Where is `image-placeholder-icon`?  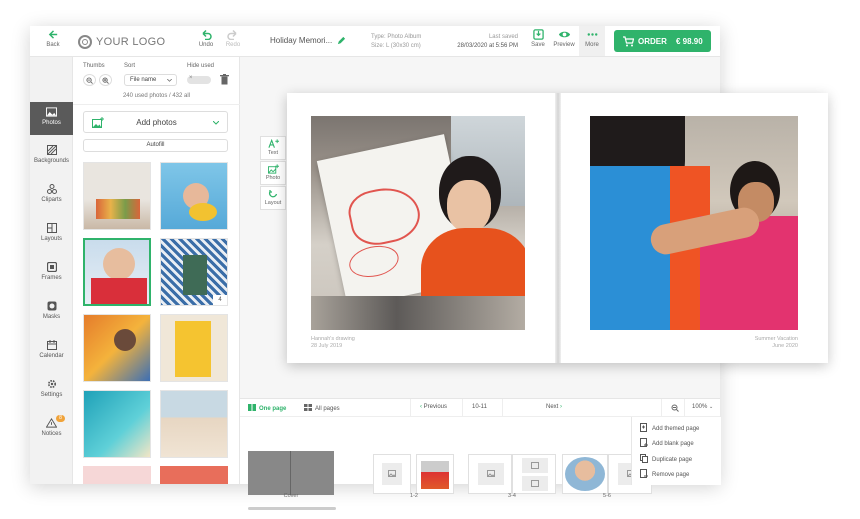
image-placeholder-icon is located at coordinates (535, 465).